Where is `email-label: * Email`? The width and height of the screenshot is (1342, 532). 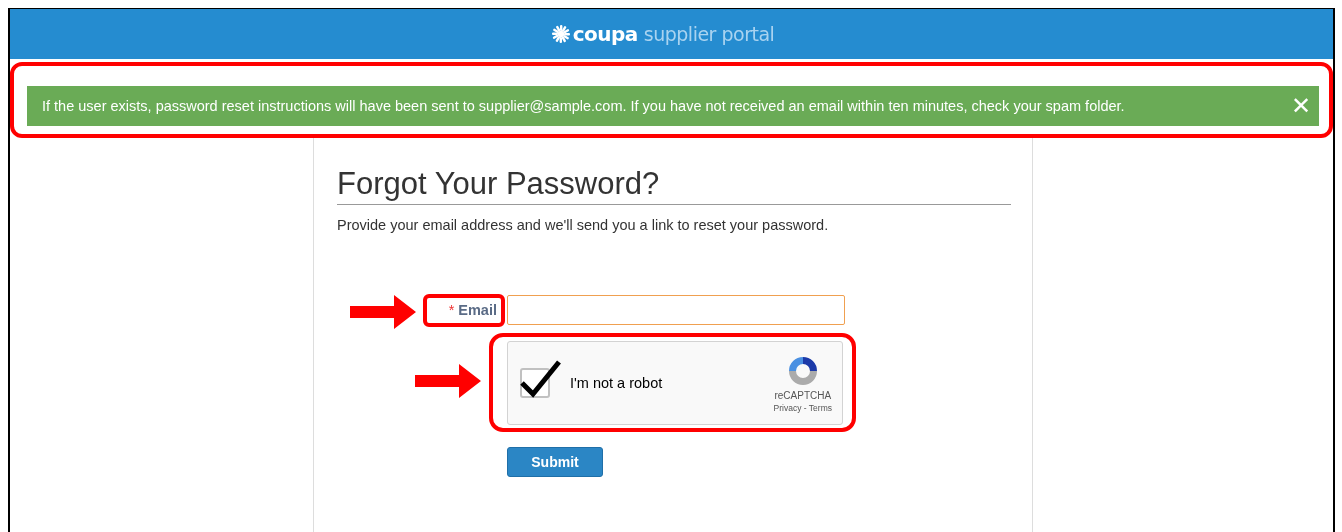
email-label: * Email is located at coordinates (472, 310).